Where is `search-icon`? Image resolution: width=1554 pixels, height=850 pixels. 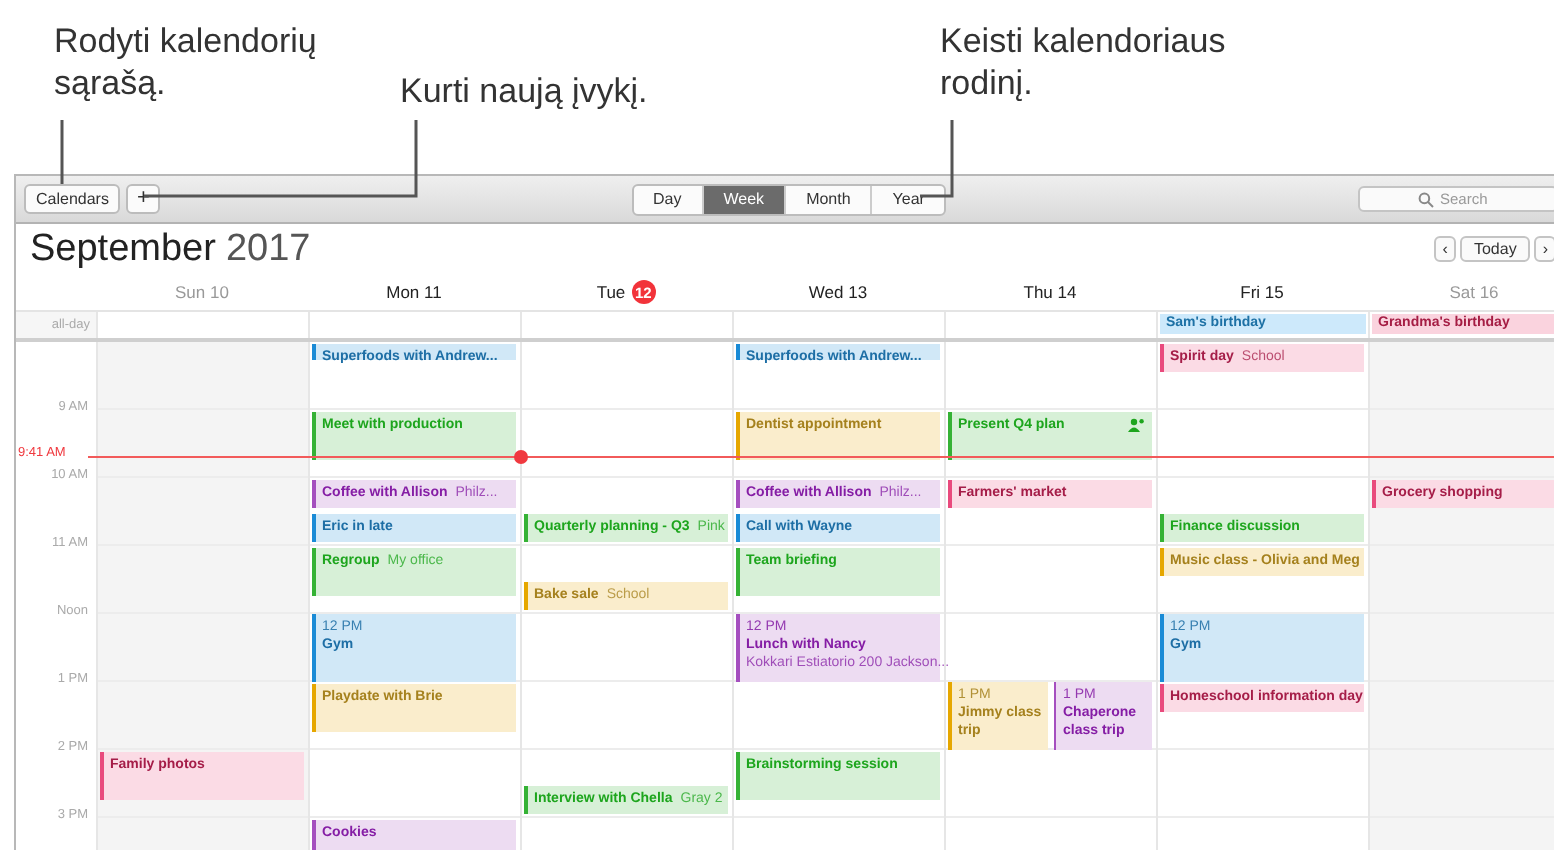
search-icon is located at coordinates (1426, 199).